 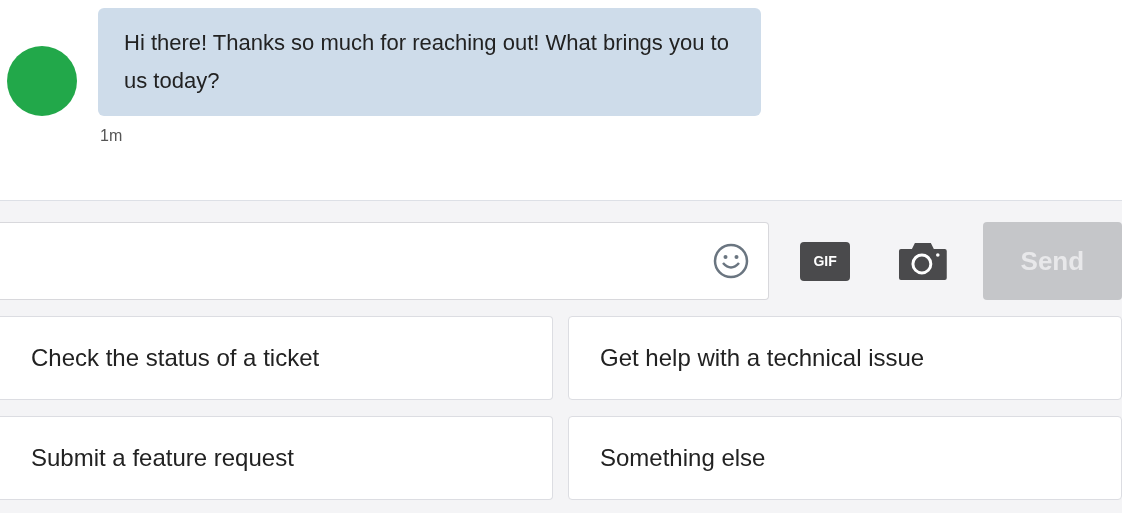 I want to click on gif-button: GIF, so click(x=825, y=261).